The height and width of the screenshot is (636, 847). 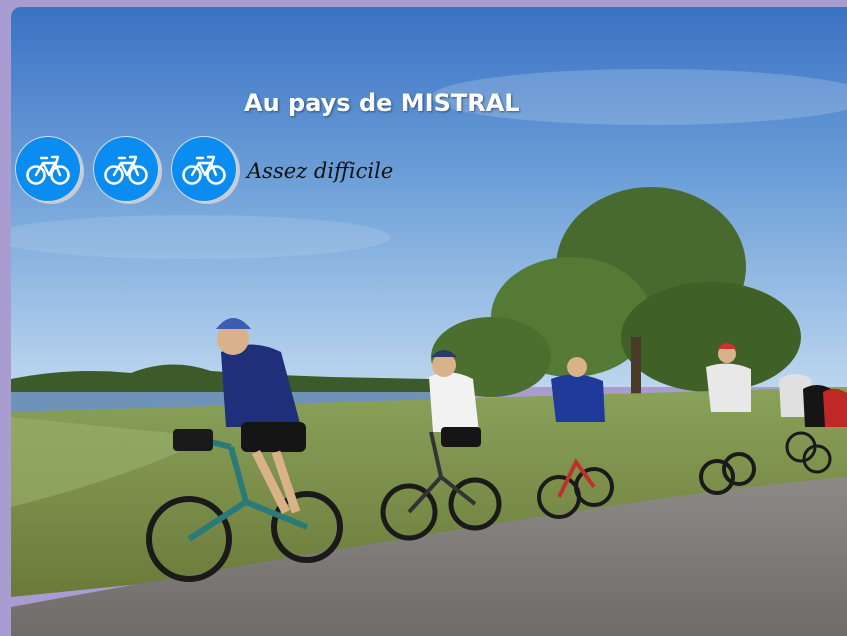 I want to click on route-title-text: Au pays de MISTRAL, so click(x=382, y=103).